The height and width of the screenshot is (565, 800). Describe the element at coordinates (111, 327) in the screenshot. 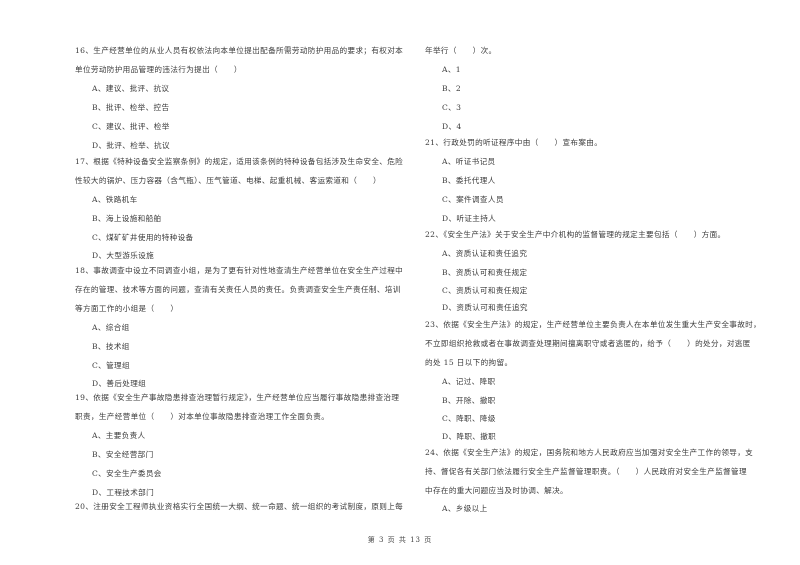

I see `question-18-option-a: A、综合组` at that location.